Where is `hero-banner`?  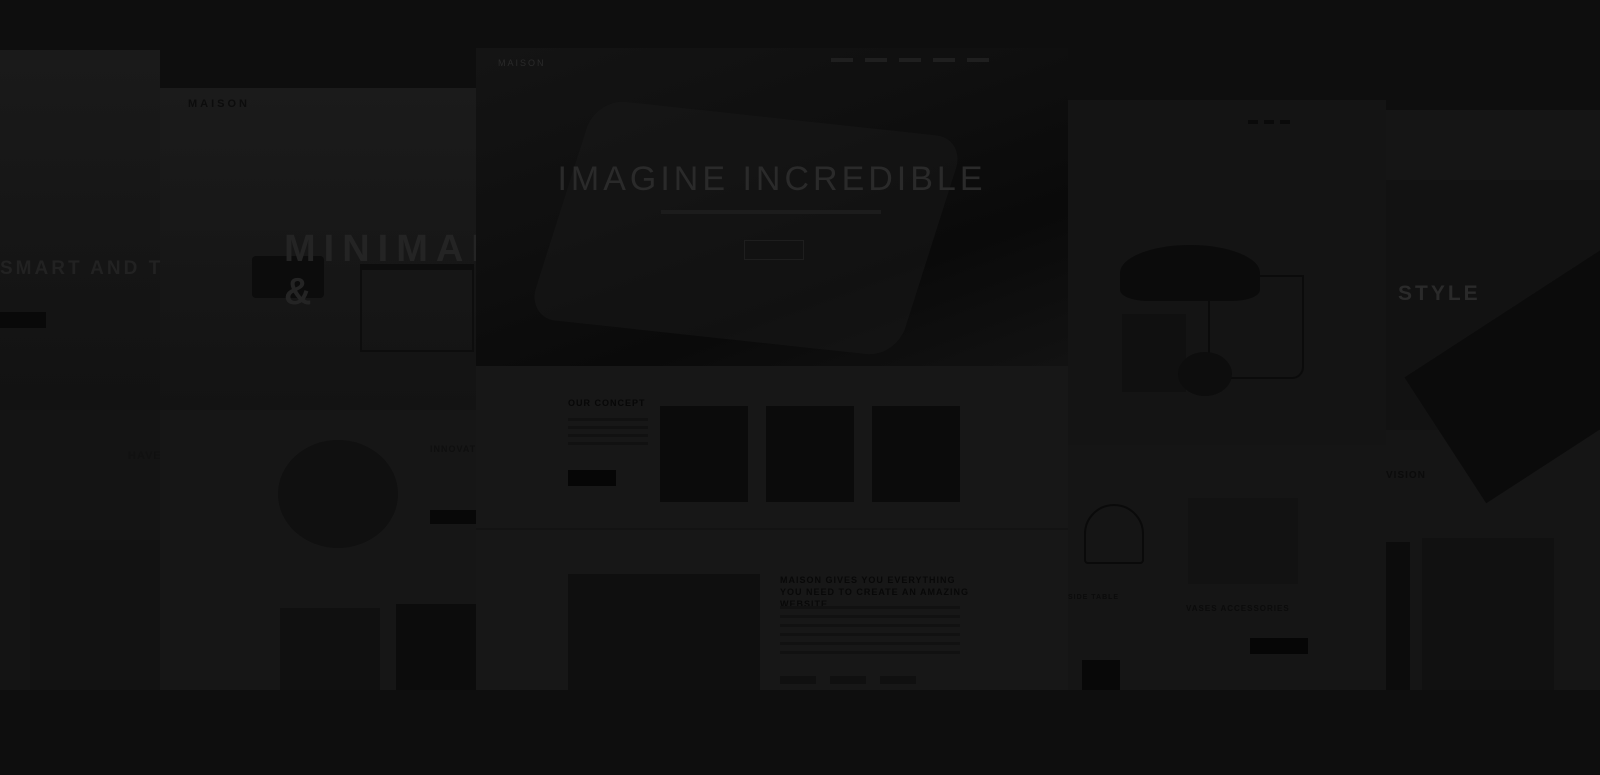
hero-banner is located at coordinates (80, 230).